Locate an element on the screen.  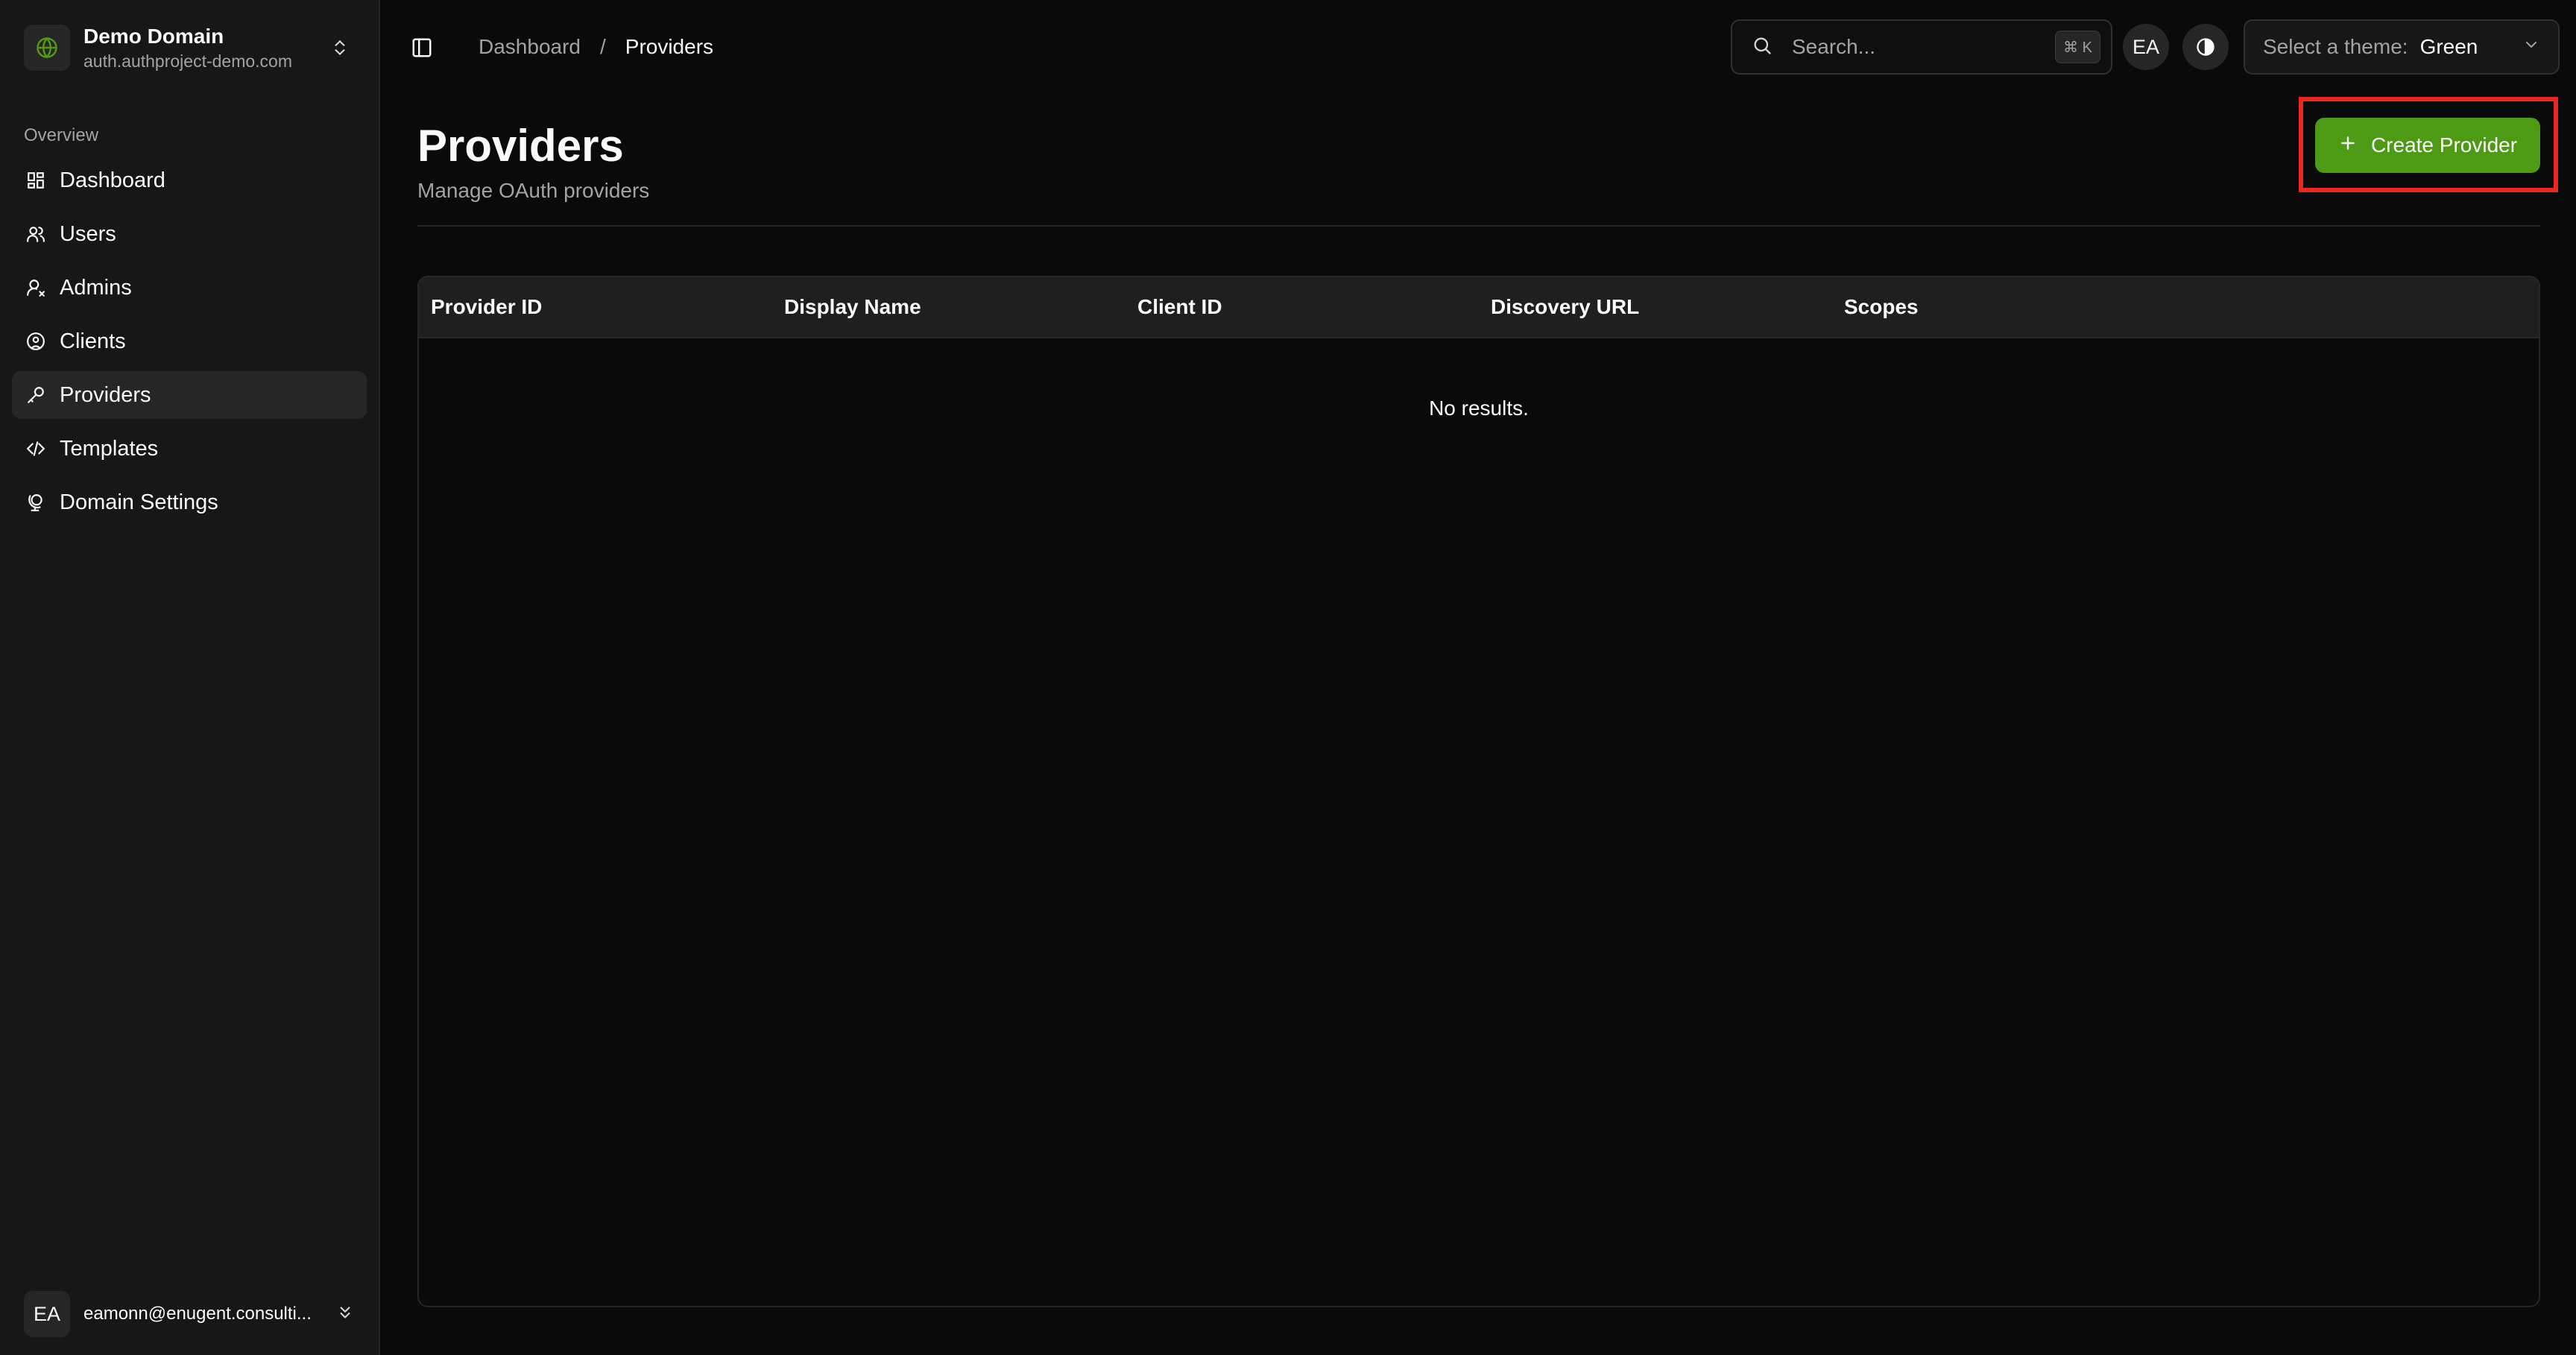
column-header-display-name: Display Name is located at coordinates (852, 306).